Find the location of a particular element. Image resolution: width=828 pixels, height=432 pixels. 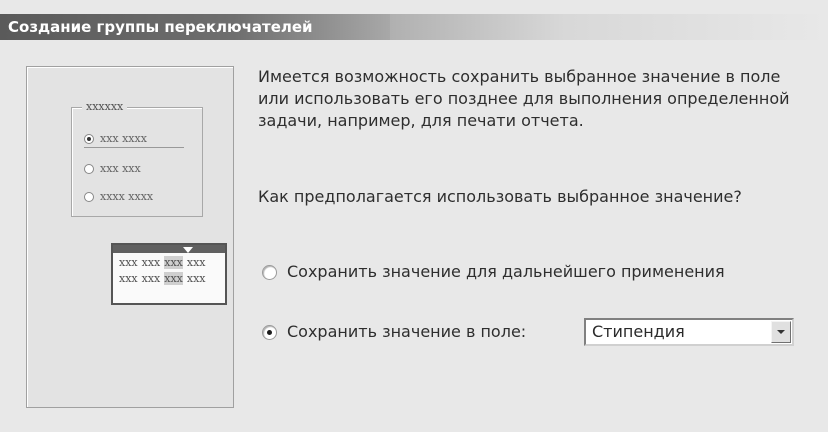

window-title: Создание группы переключателей is located at coordinates (195, 27).